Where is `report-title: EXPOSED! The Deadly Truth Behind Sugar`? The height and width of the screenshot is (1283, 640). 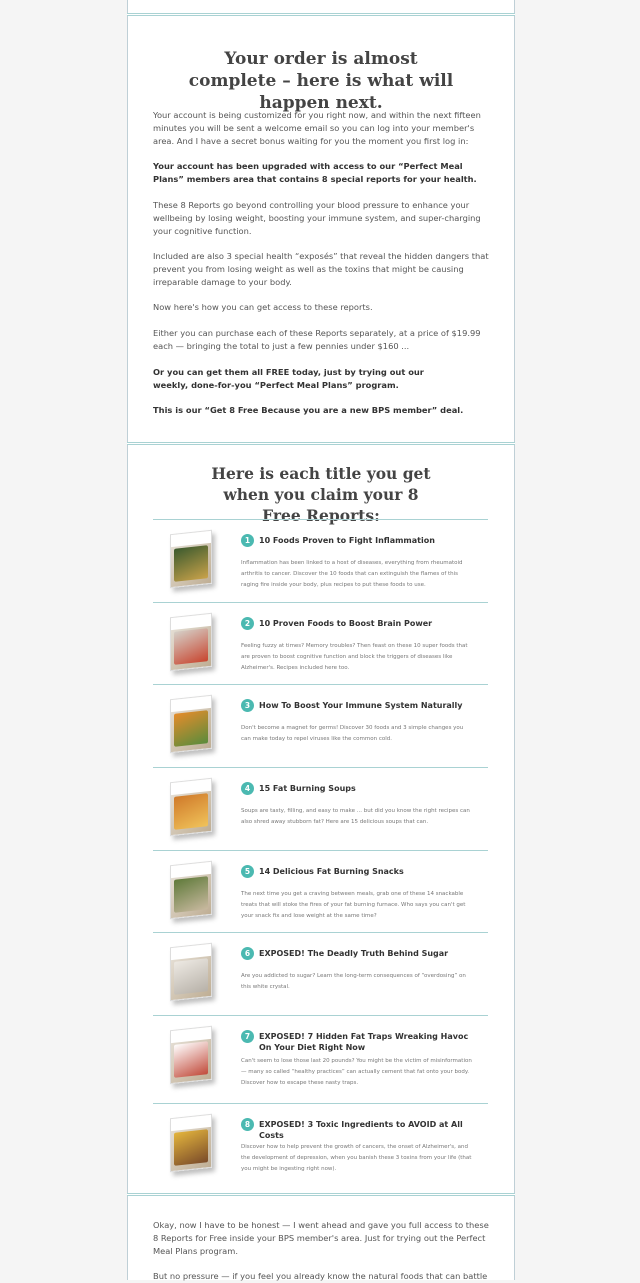 report-title: EXPOSED! The Deadly Truth Behind Sugar is located at coordinates (354, 953).